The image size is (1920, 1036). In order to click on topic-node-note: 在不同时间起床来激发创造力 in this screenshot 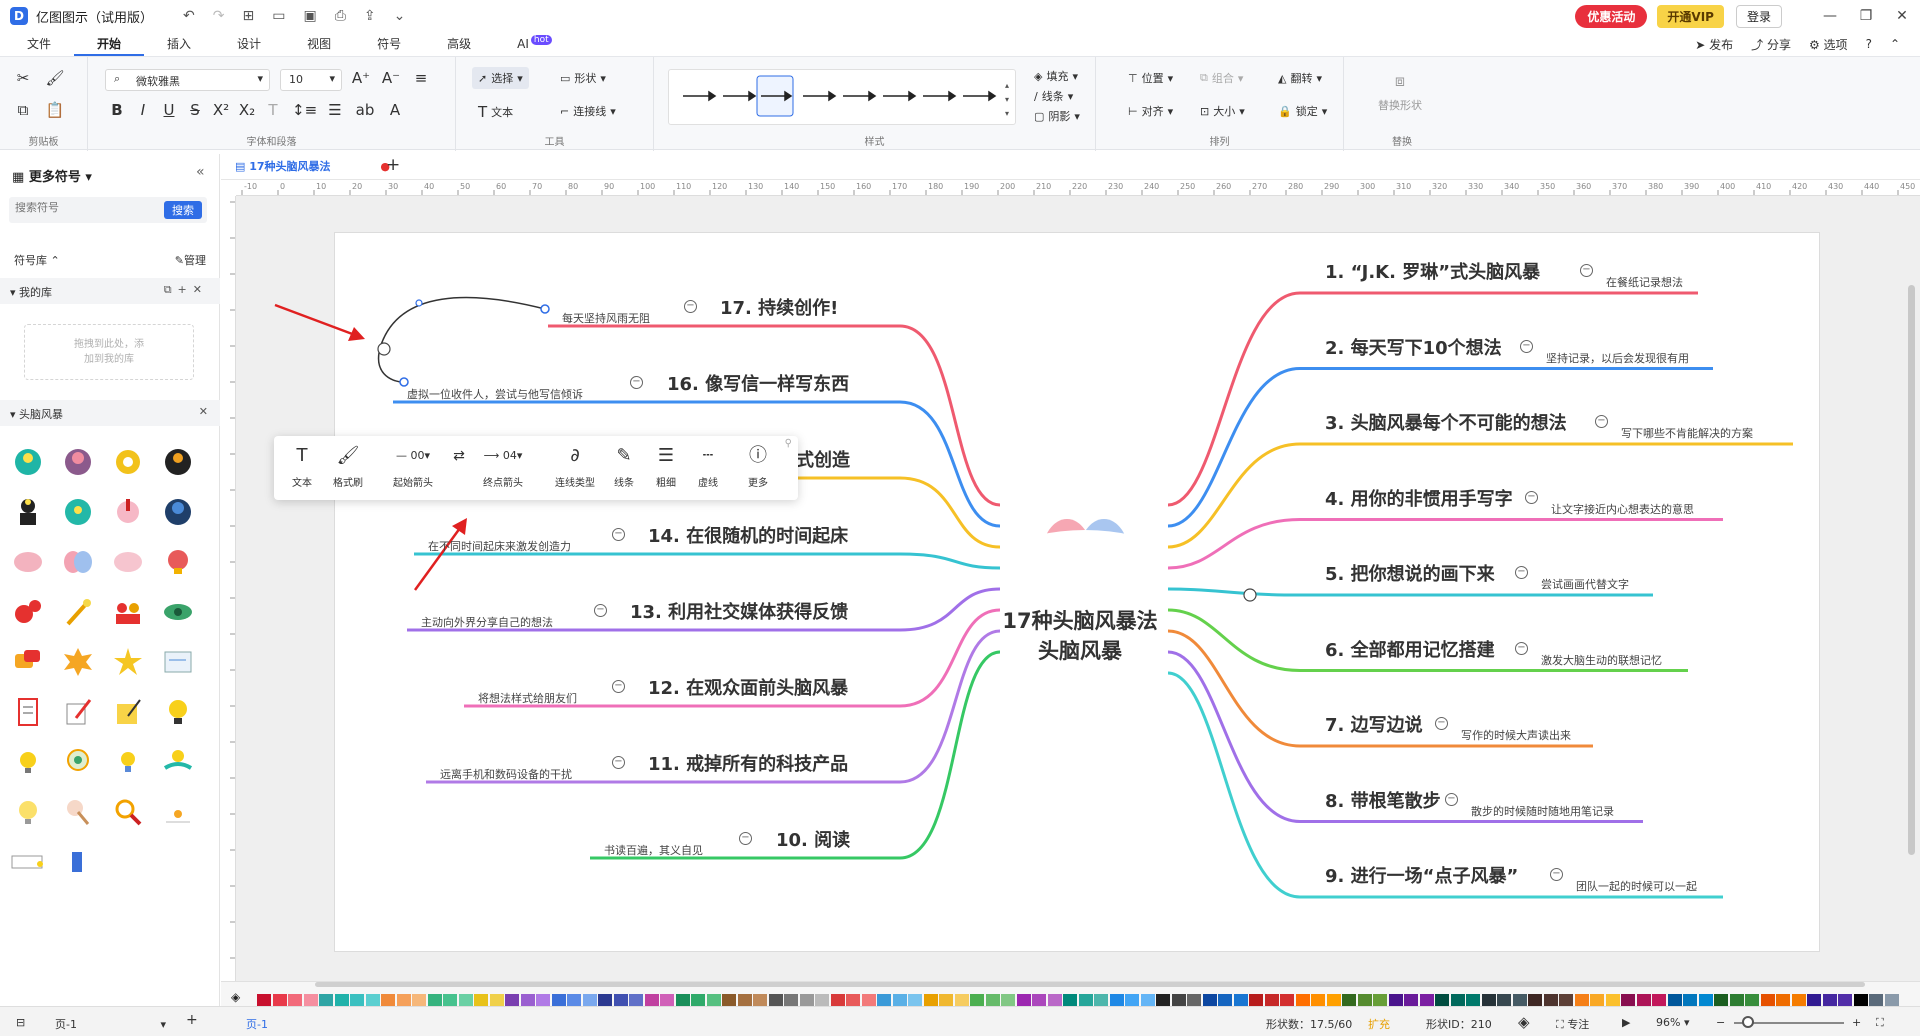, I will do `click(499, 546)`.